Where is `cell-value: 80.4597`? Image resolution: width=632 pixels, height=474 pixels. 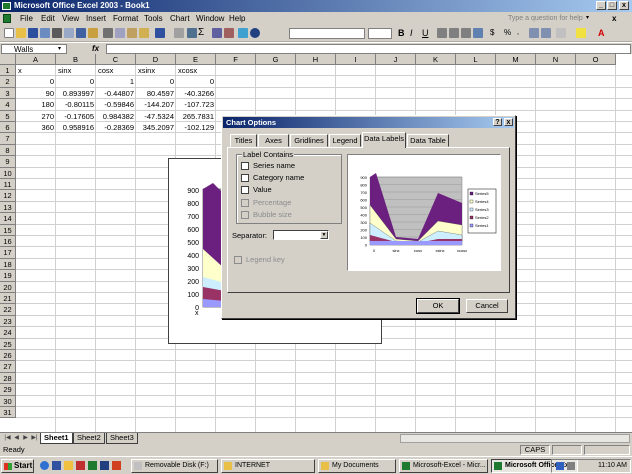 cell-value: 80.4597 is located at coordinates (156, 94).